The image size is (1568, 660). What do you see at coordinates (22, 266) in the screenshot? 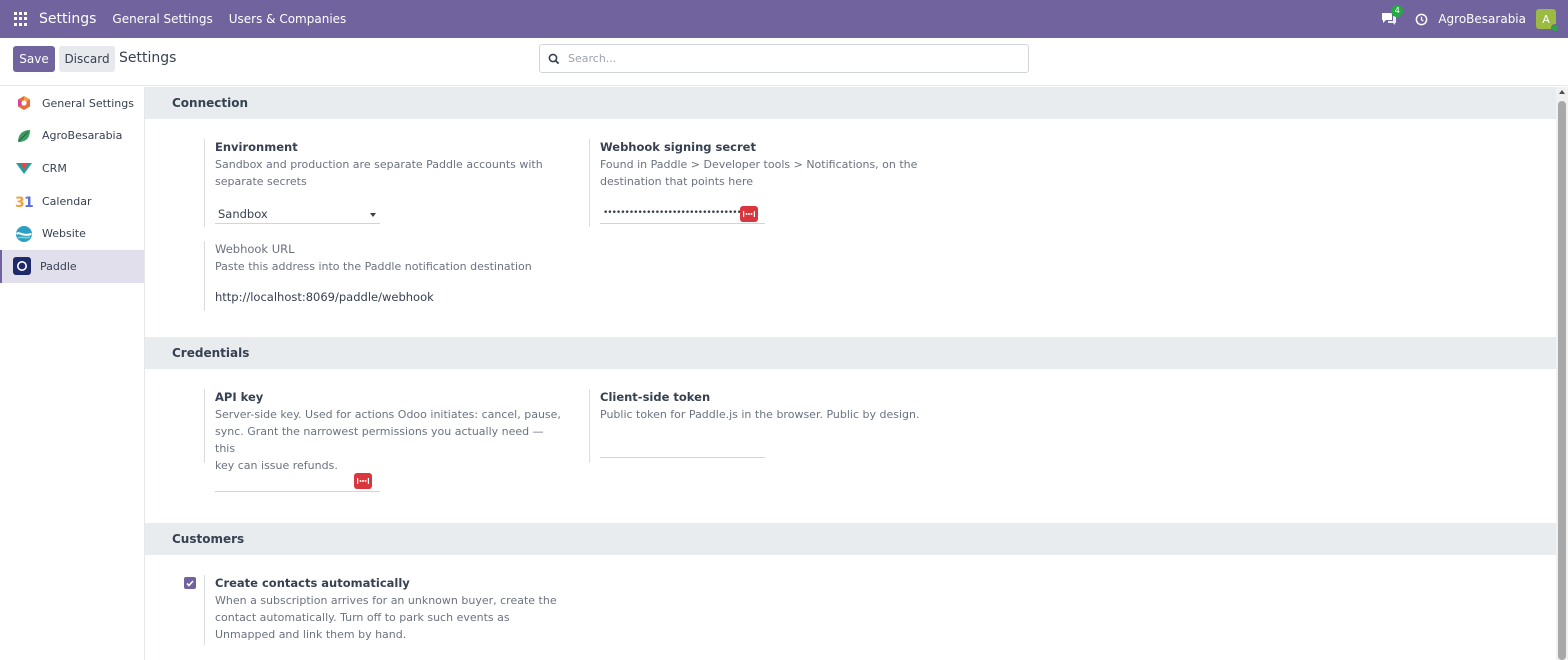
I see `paddle-icon` at bounding box center [22, 266].